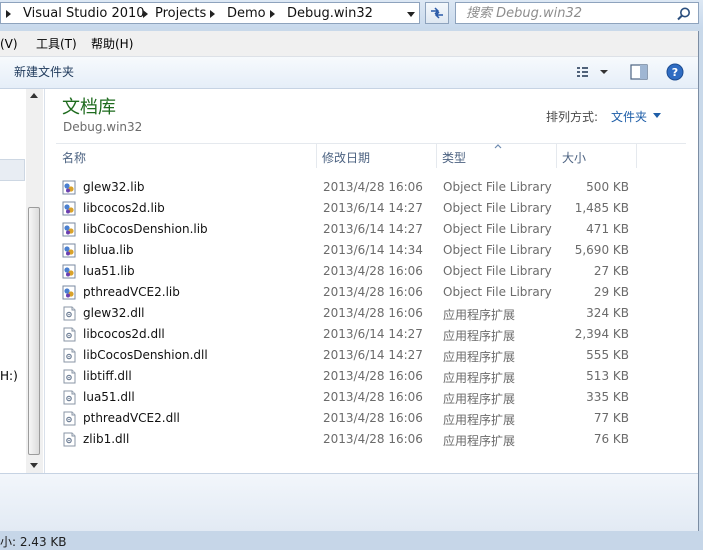  I want to click on new-folder-button: 新建文件夹, so click(44, 72).